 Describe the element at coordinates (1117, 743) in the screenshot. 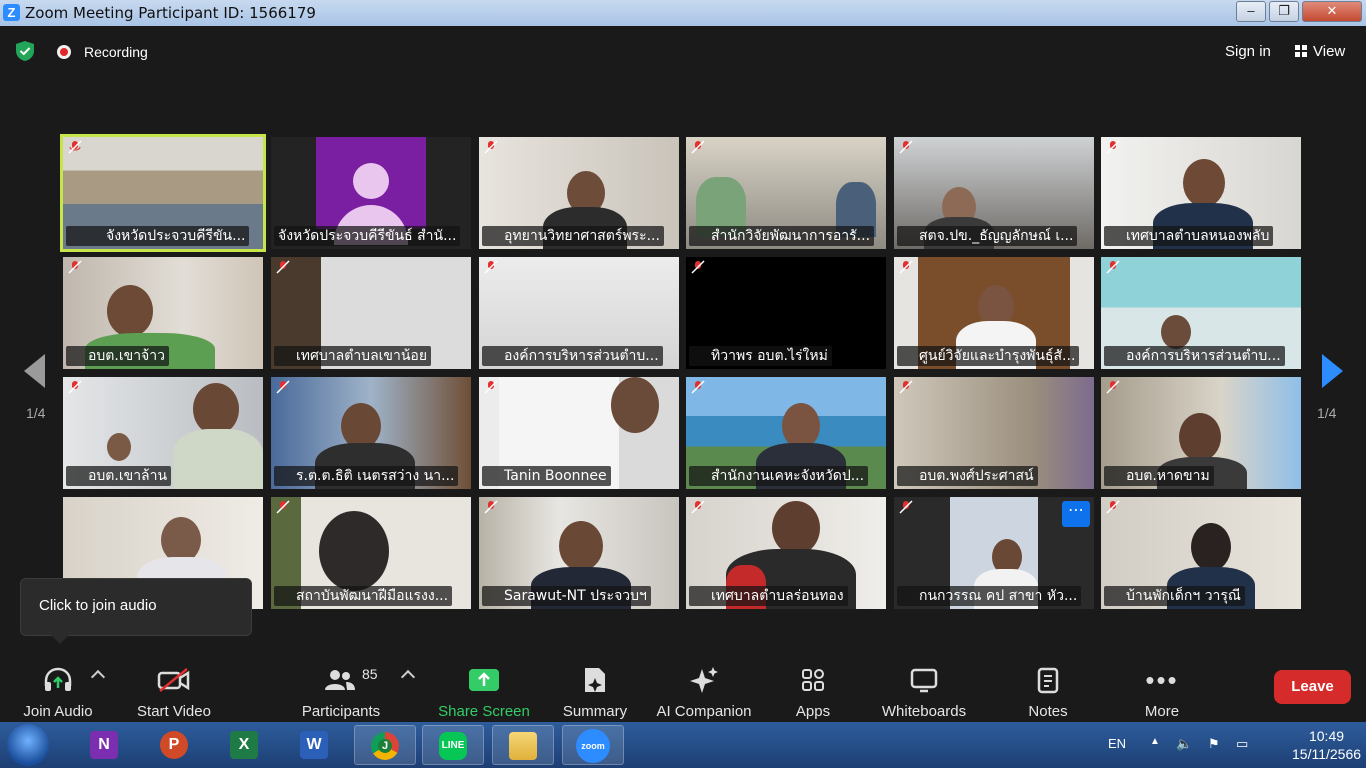

I see `language-indicator: EN` at that location.